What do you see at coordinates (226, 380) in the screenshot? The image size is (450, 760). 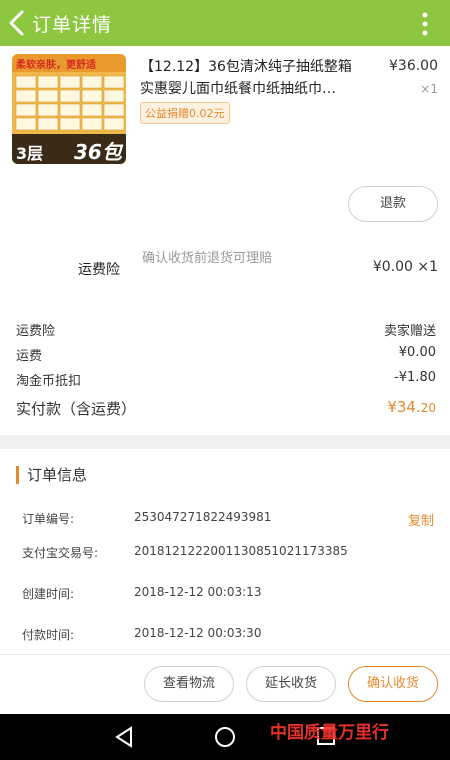 I see `summary-row-coins: 淘金币抵扣 -¥1.80` at bounding box center [226, 380].